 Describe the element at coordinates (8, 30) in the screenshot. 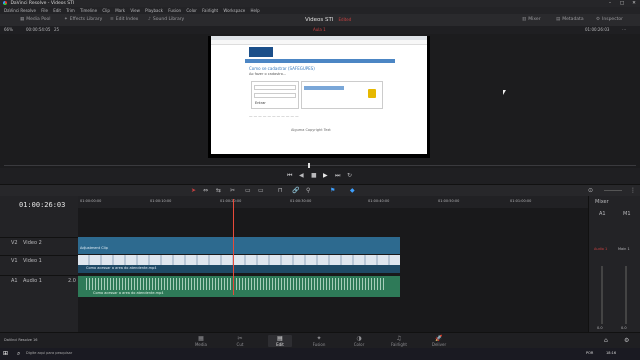

I see `zoom-level: 66%` at that location.